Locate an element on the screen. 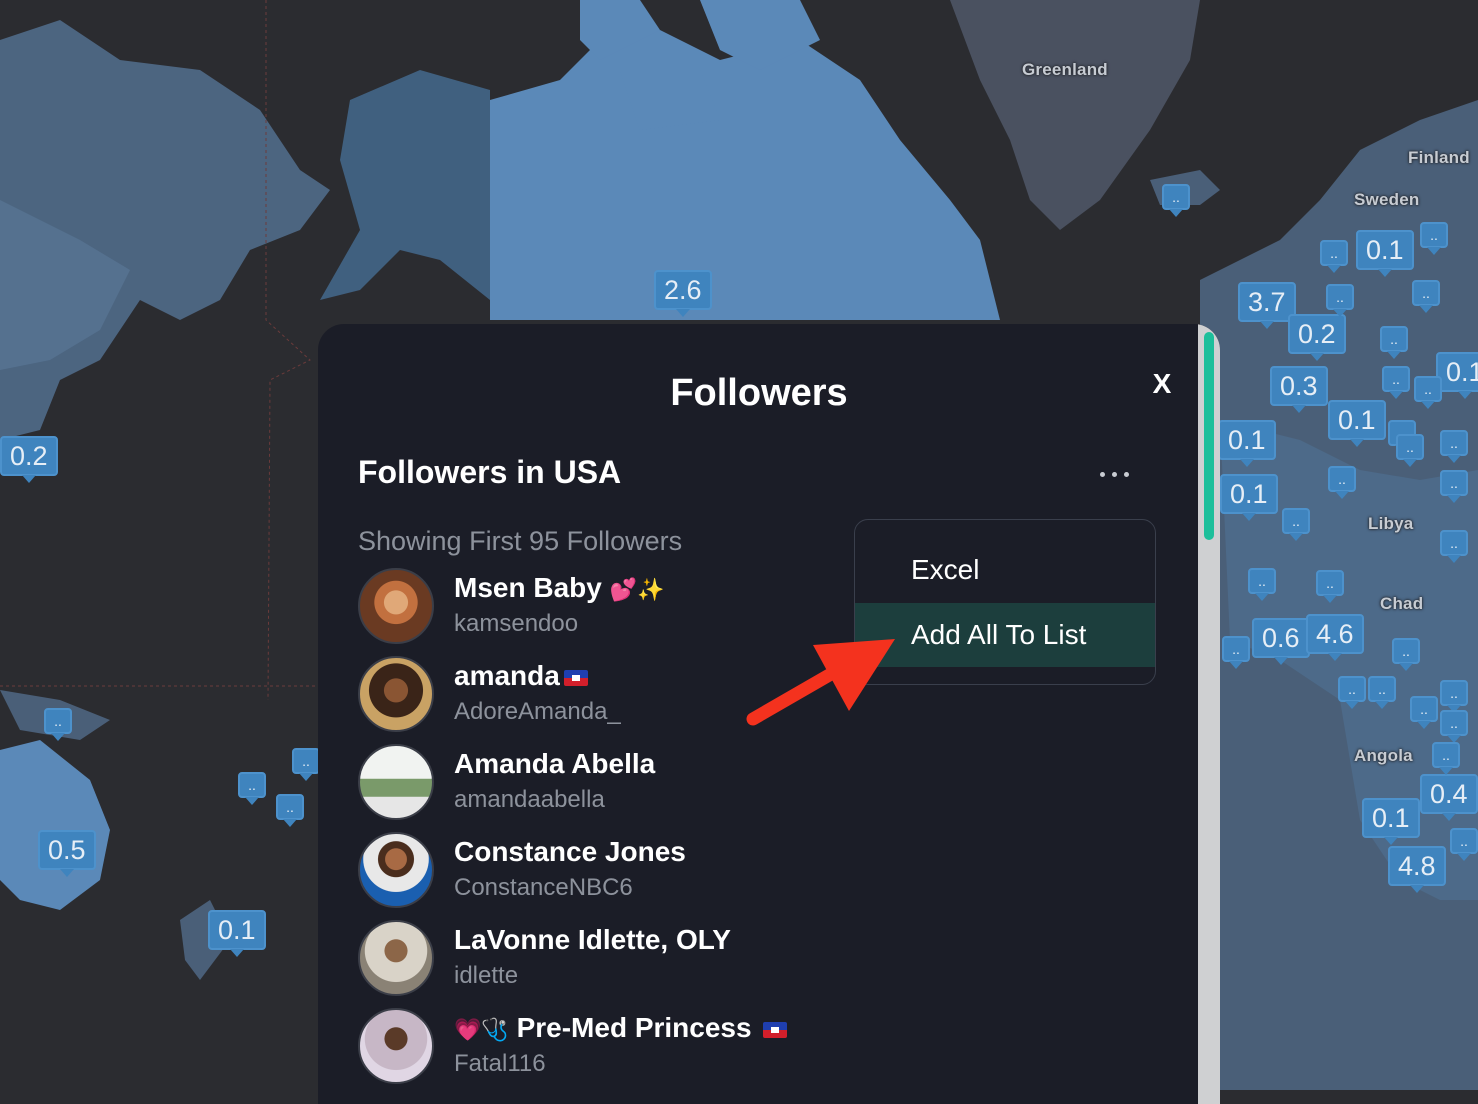  section-title: Followers in USA is located at coordinates (490, 472).